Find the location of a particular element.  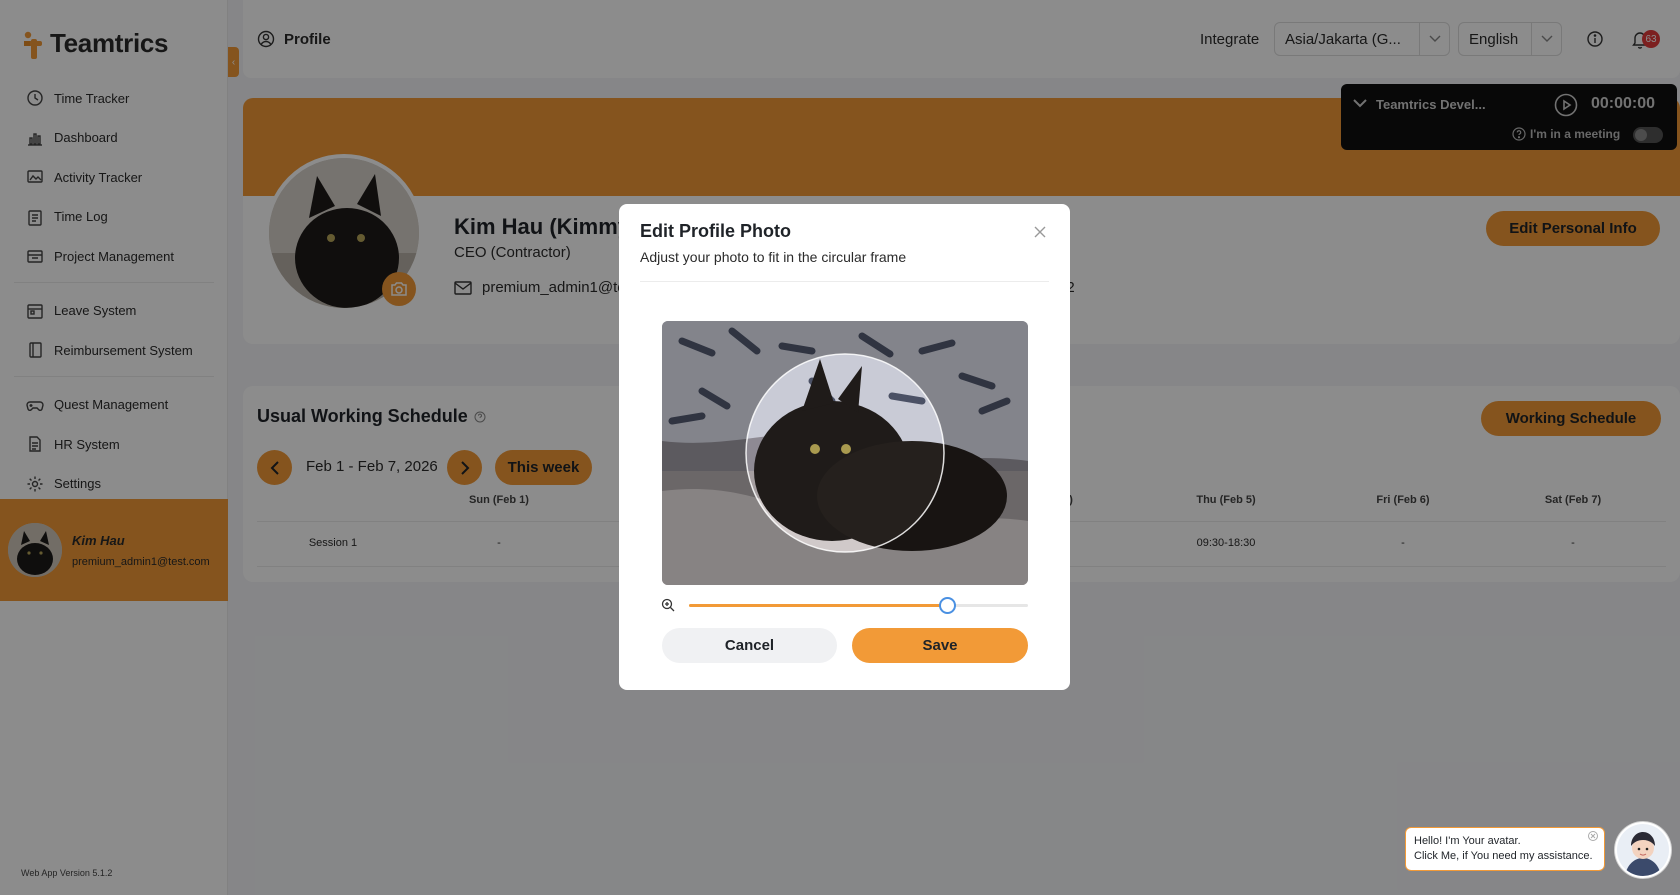

save-button: Save is located at coordinates (940, 645).